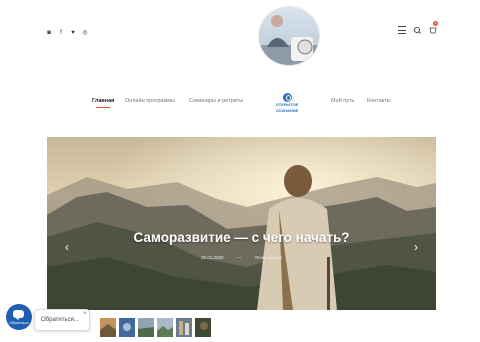  I want to click on logo-line-2: СОЗНАНИЕ, so click(287, 110).